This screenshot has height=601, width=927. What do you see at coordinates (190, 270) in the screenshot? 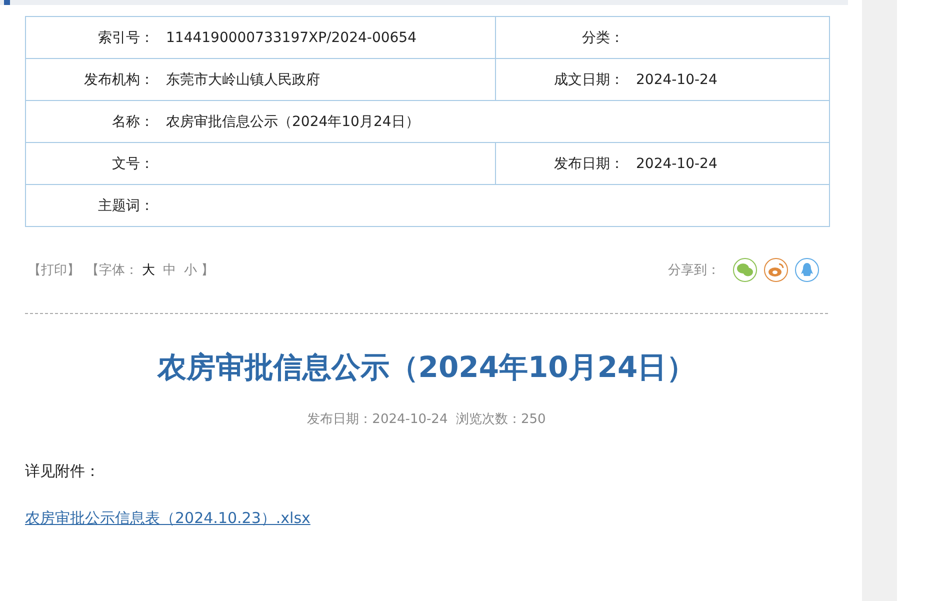
I see `font-size-option: 小` at bounding box center [190, 270].